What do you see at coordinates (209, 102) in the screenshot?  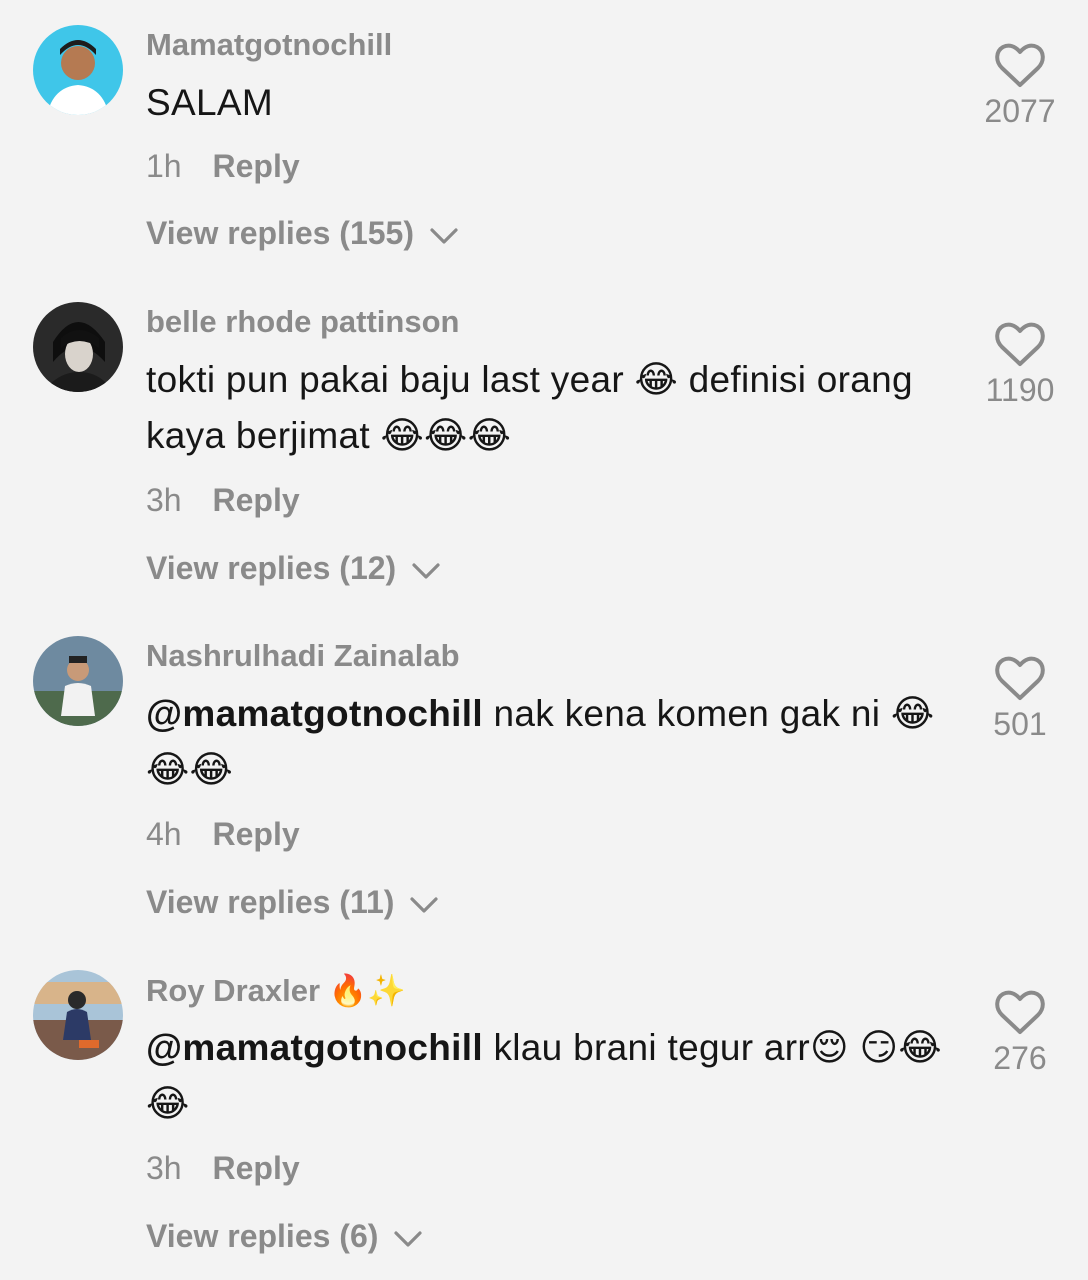 I see `comment-body: SALAM` at bounding box center [209, 102].